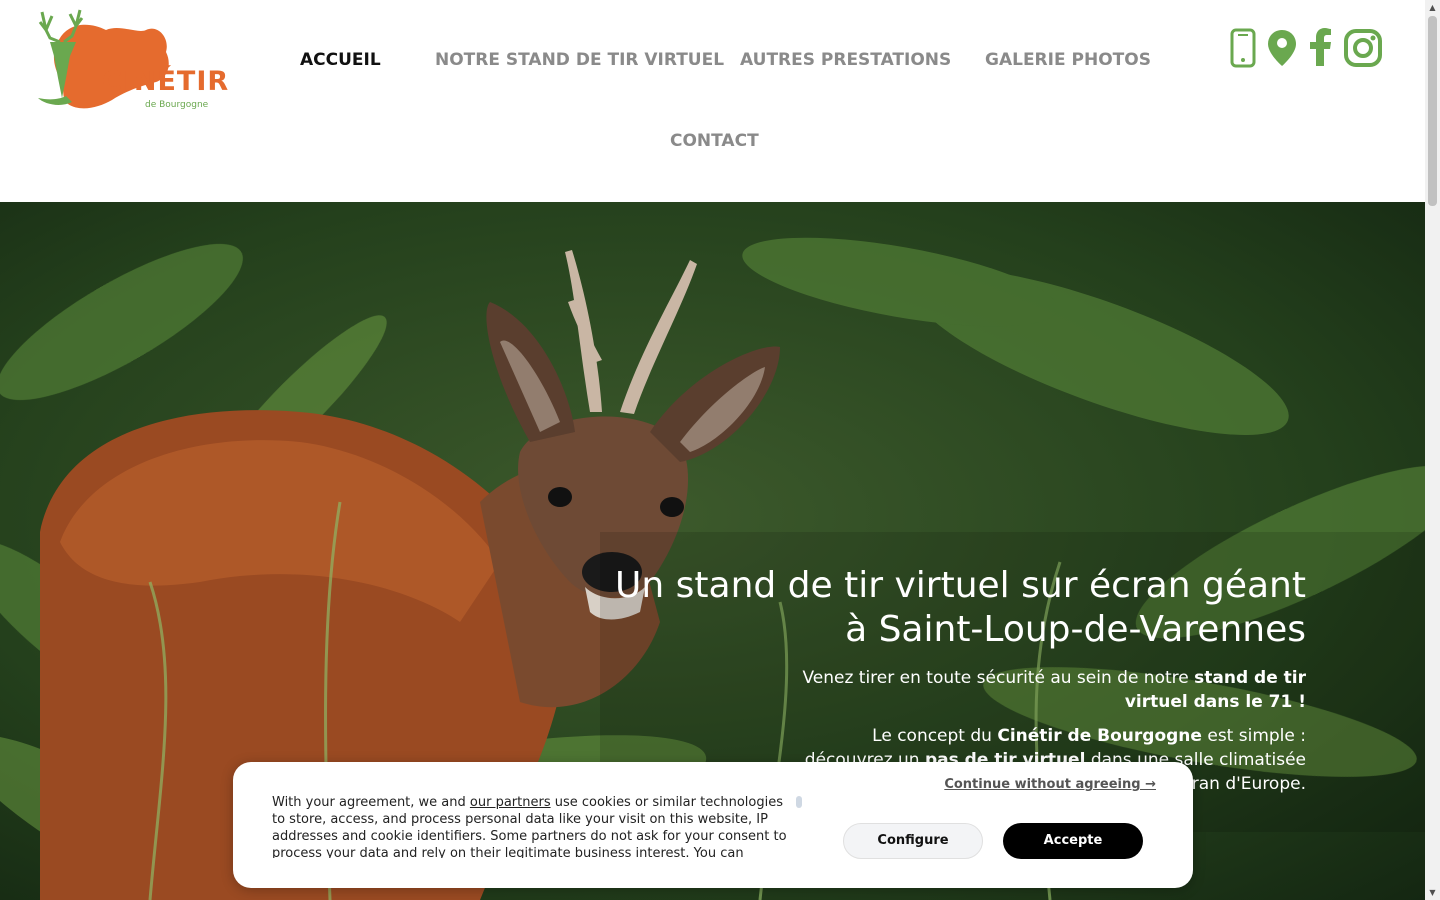  What do you see at coordinates (714, 141) in the screenshot?
I see `nav-item-contact: CONTACT` at bounding box center [714, 141].